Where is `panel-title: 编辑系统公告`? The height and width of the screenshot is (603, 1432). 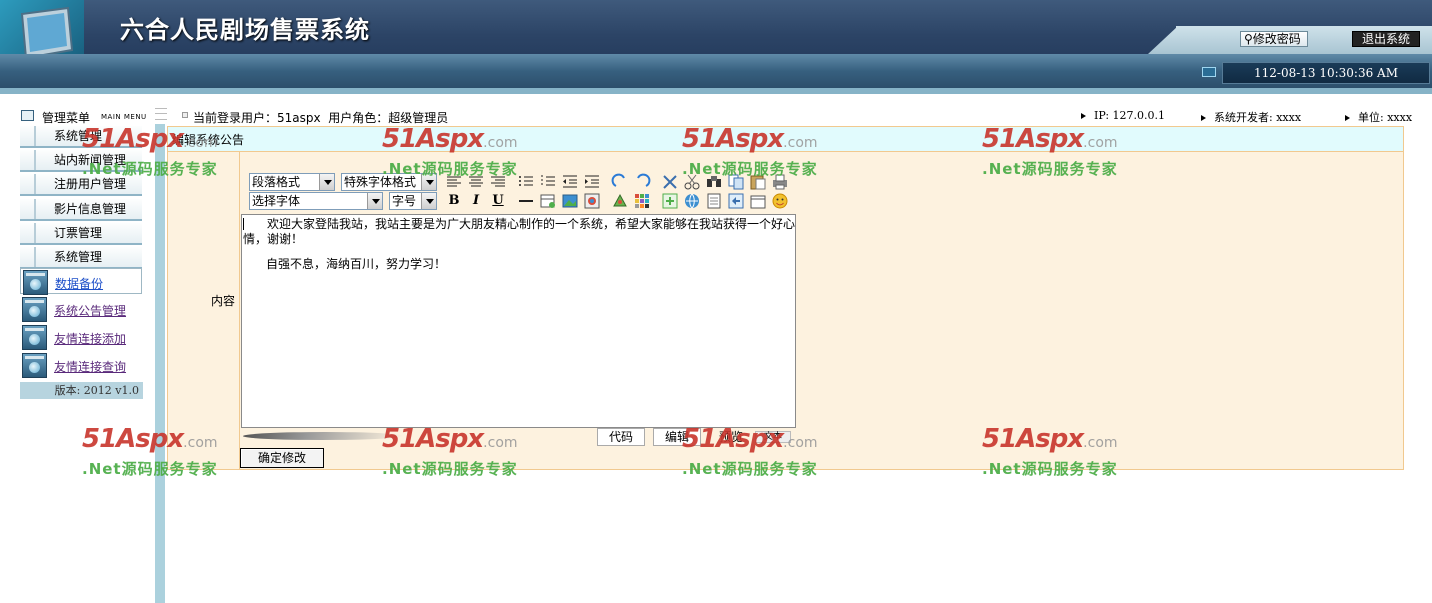
panel-title: 编辑系统公告 is located at coordinates (208, 140).